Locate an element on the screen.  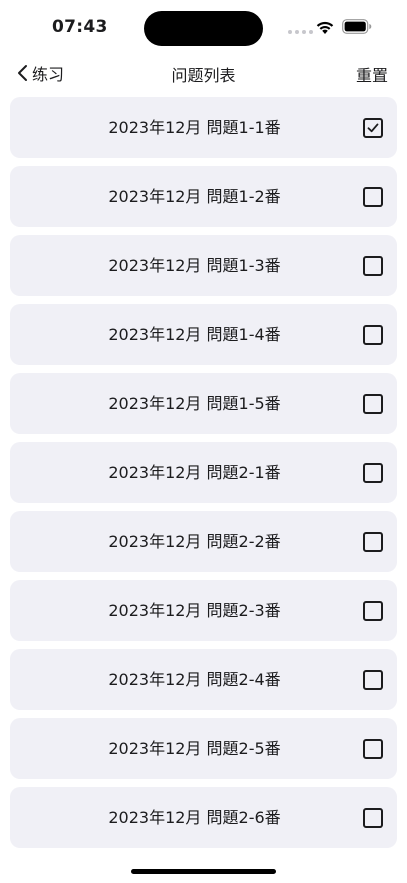
list-item: 2023年12月 問題2-1番 is located at coordinates (203, 472).